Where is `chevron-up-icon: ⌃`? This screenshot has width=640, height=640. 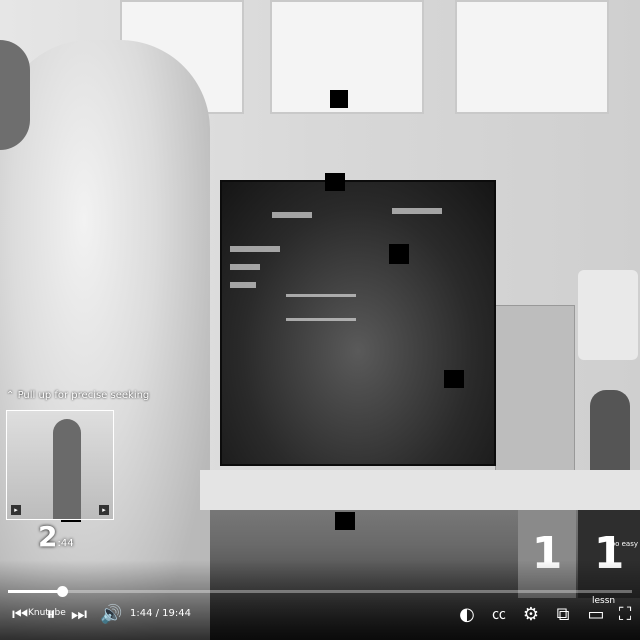
chevron-up-icon: ⌃ is located at coordinates (10, 395).